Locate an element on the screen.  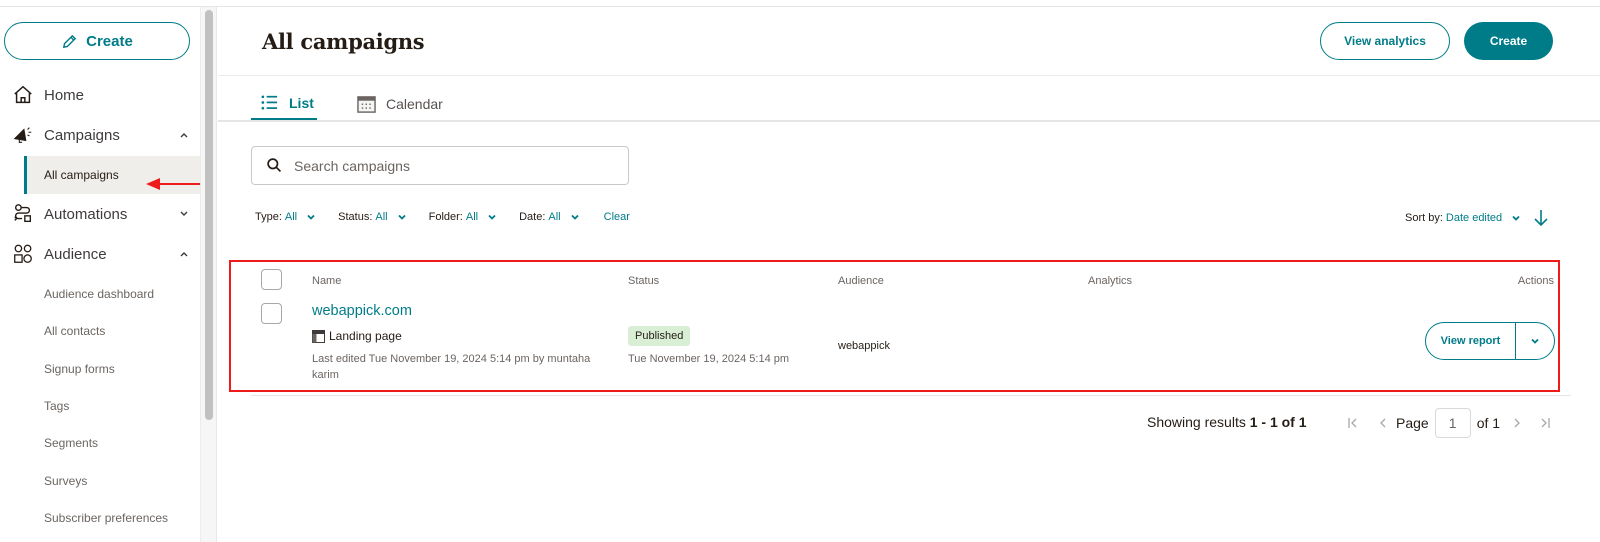
last-page-icon is located at coordinates (1545, 423).